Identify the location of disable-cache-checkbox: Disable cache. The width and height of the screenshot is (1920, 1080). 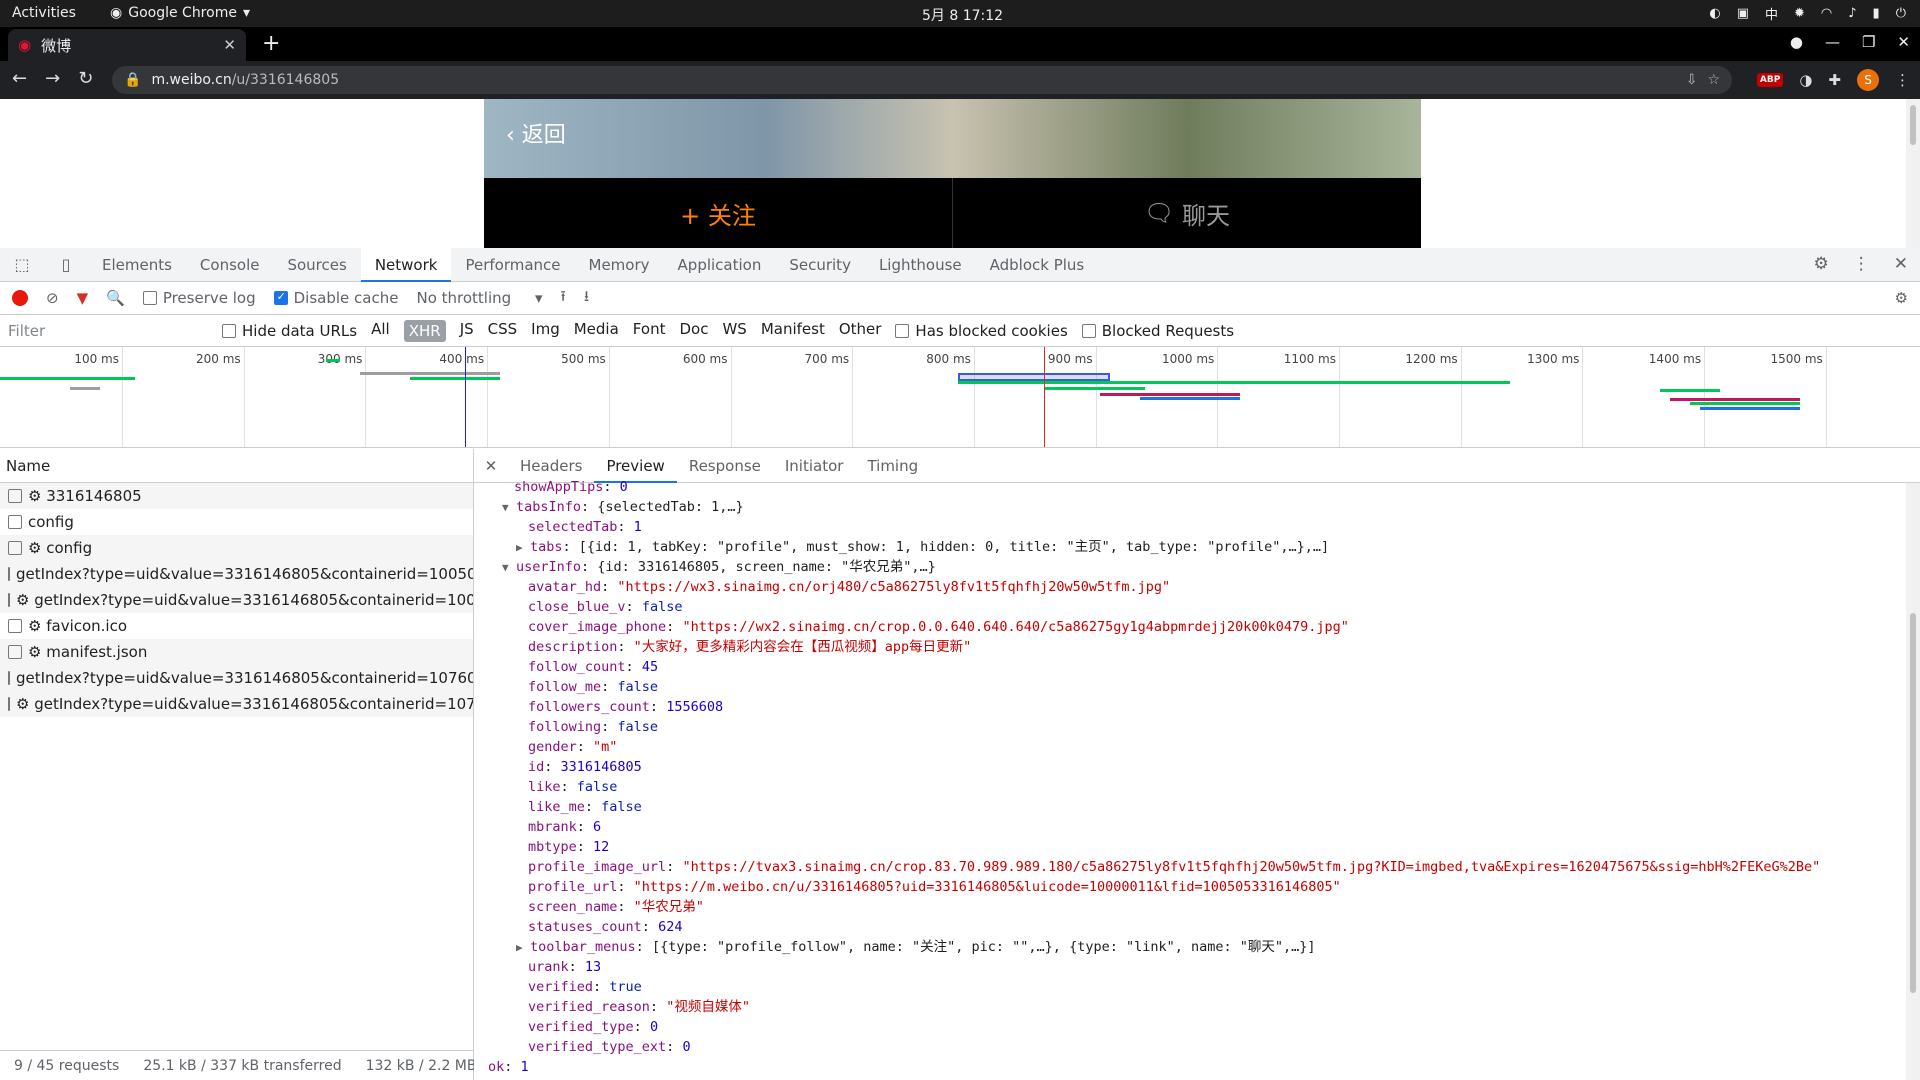
(335, 298).